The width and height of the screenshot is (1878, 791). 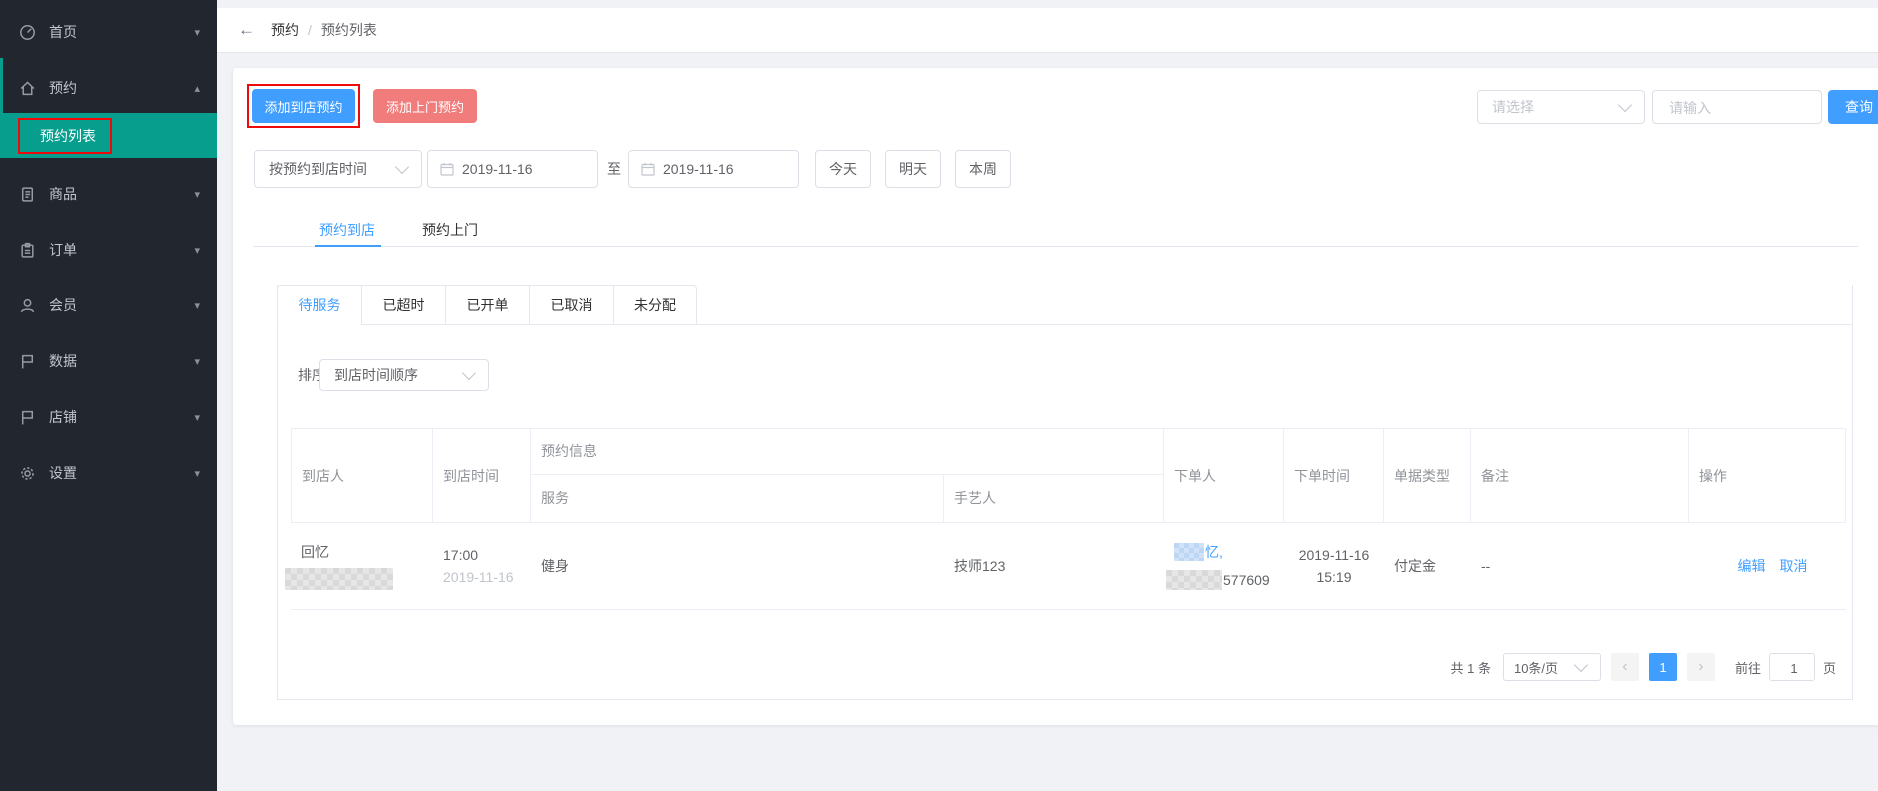 What do you see at coordinates (1055, 246) in the screenshot?
I see `tabs-divider` at bounding box center [1055, 246].